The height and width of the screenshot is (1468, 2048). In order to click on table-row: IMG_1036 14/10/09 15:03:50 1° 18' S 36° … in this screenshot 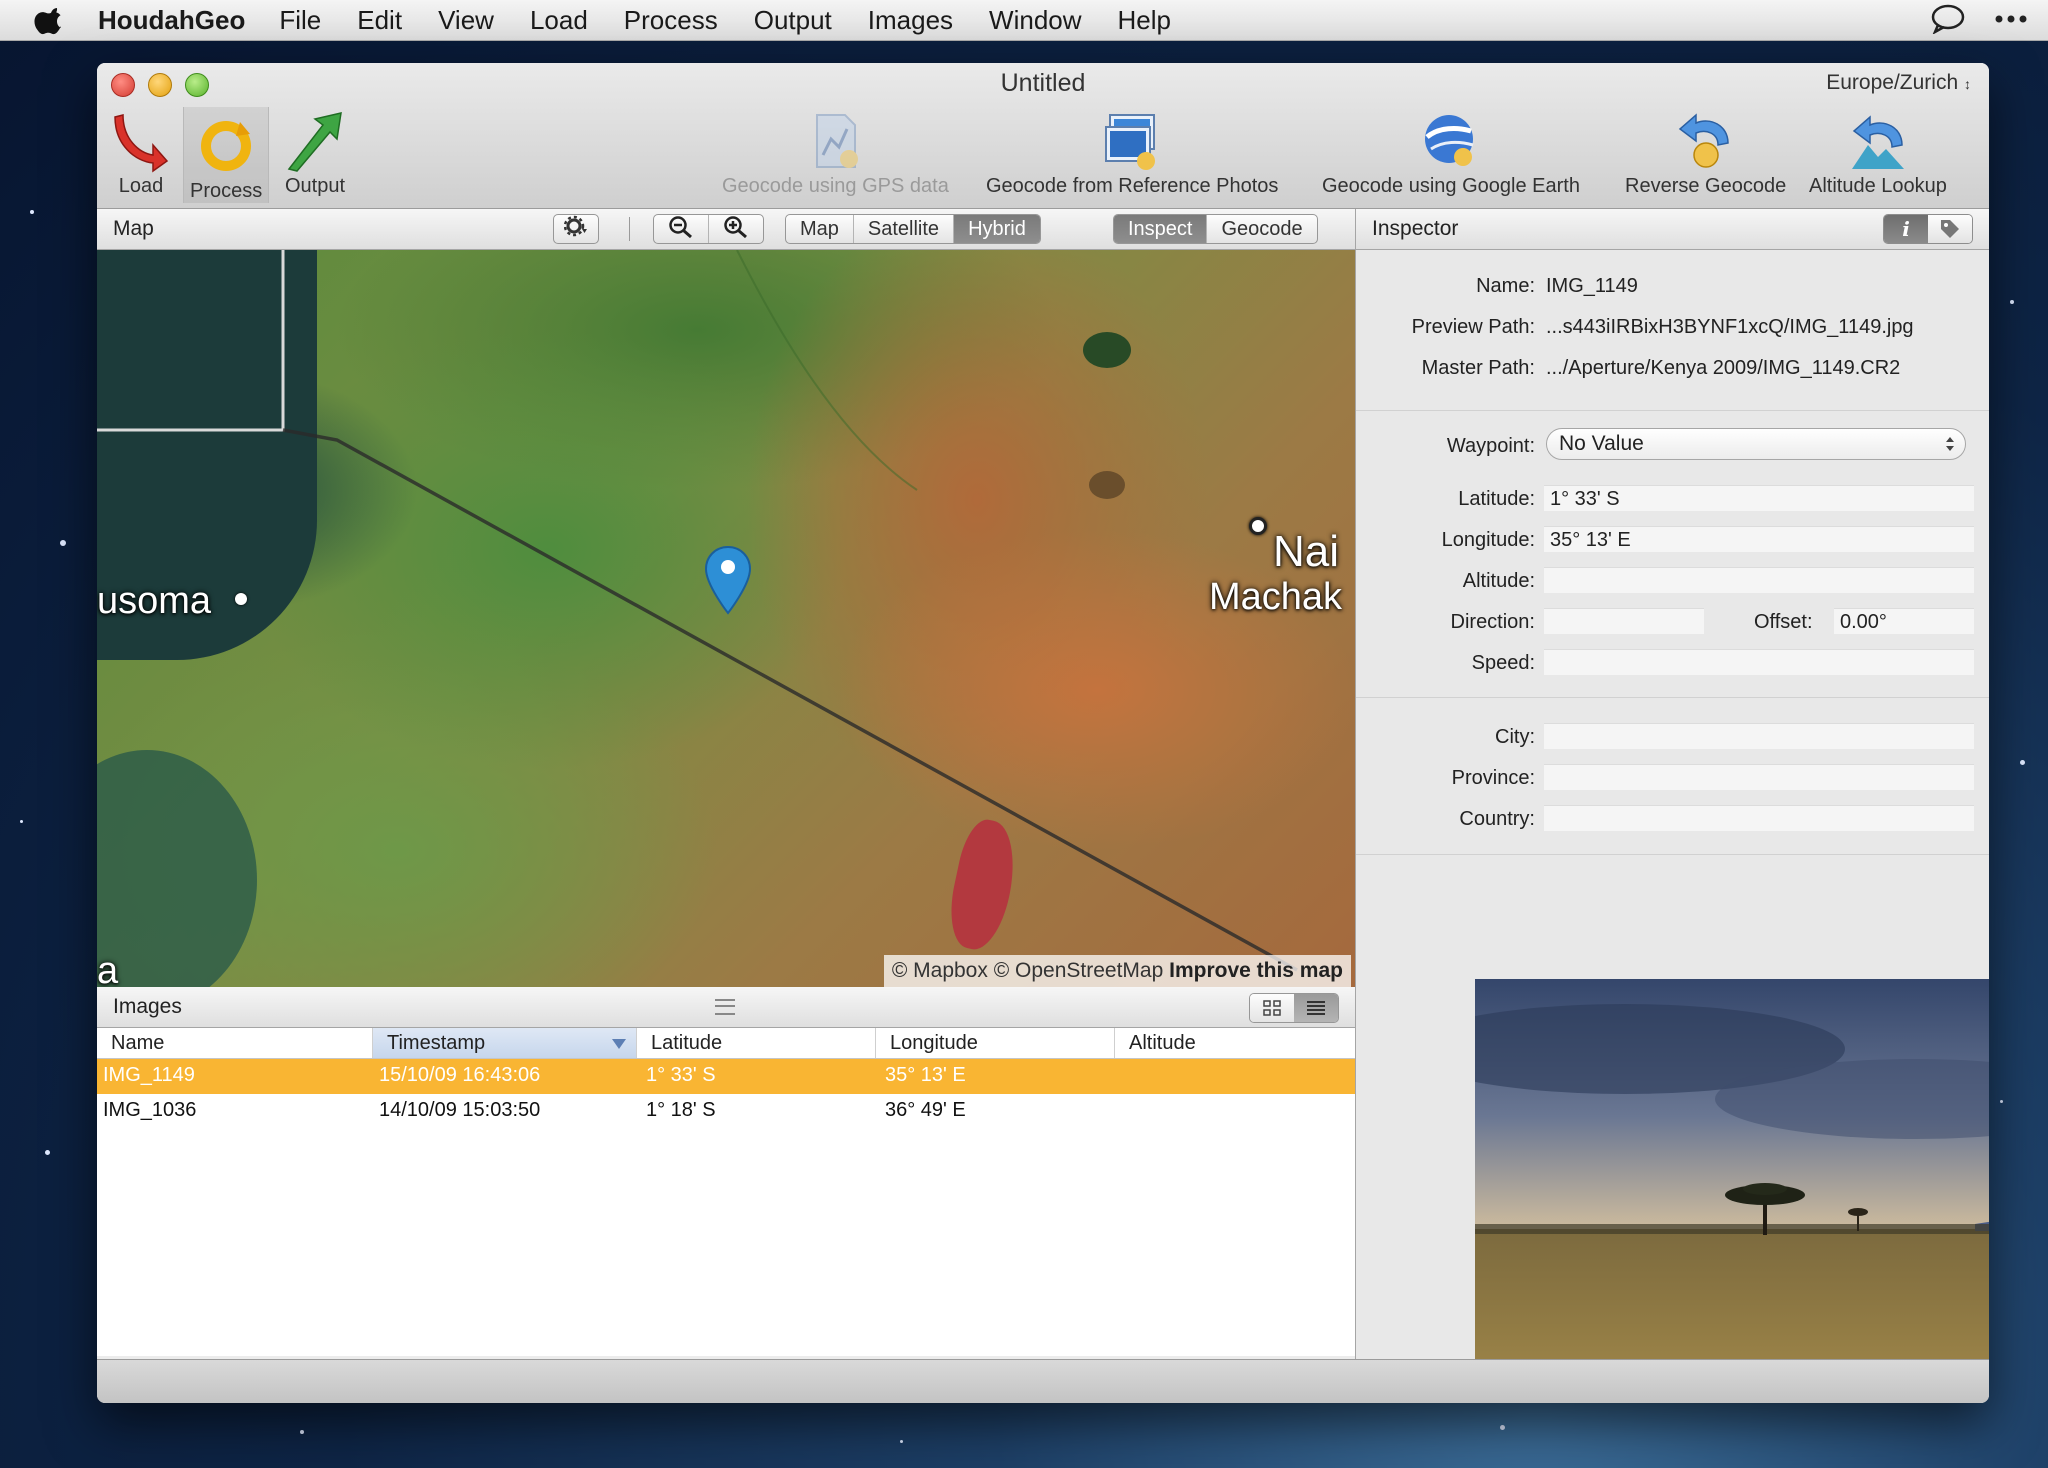, I will do `click(726, 1111)`.